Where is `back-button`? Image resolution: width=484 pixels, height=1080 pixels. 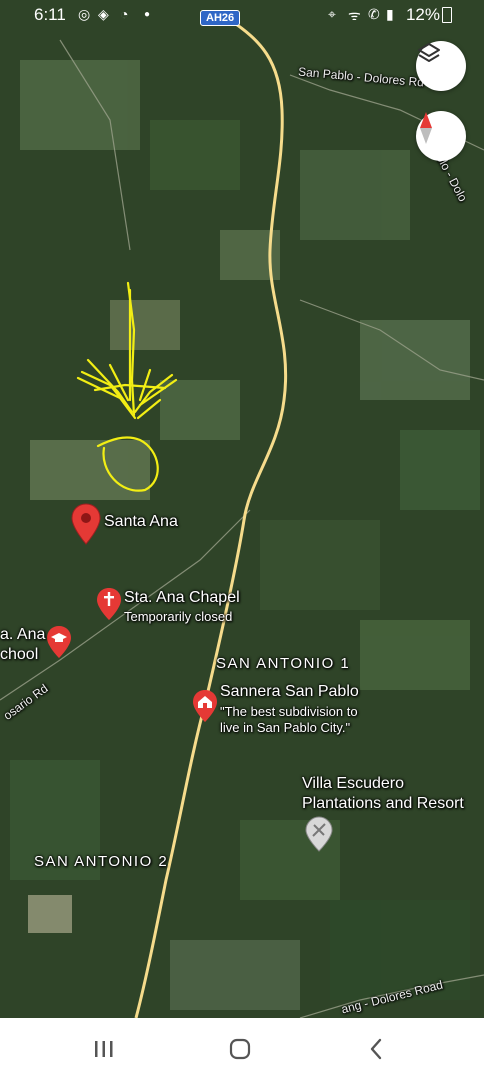 back-button is located at coordinates (376, 1049).